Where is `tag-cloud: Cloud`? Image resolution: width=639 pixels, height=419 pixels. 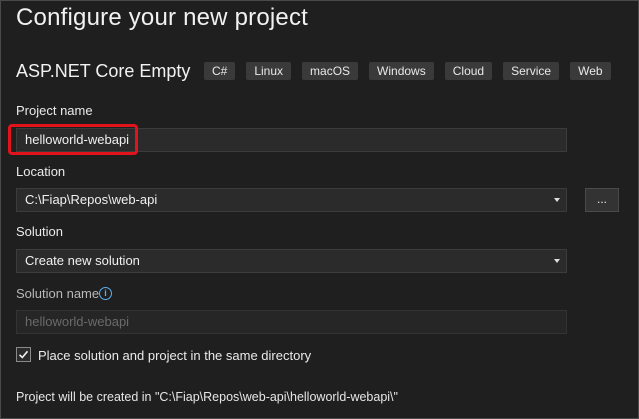 tag-cloud: Cloud is located at coordinates (468, 71).